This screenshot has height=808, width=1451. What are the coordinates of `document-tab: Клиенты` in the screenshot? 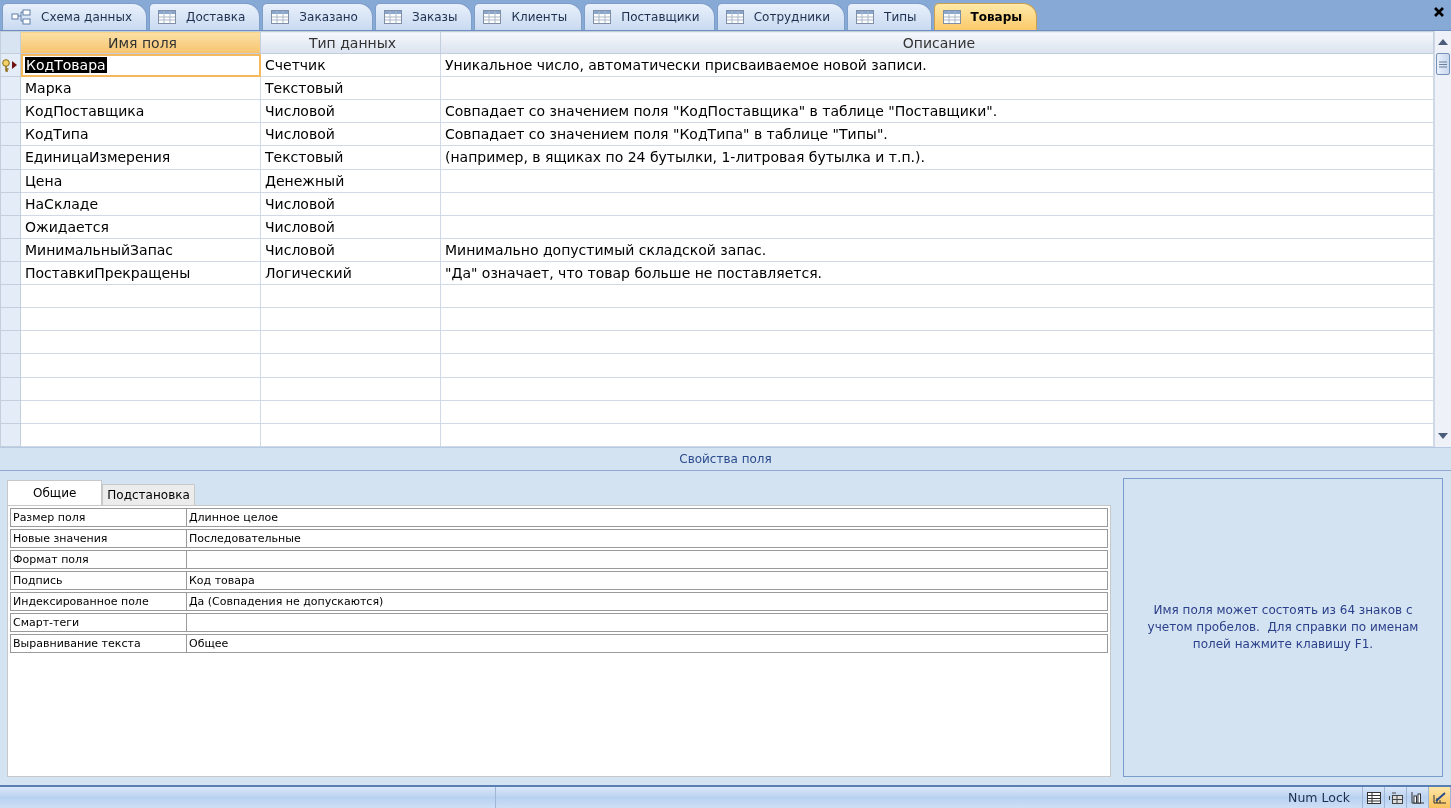 It's located at (528, 16).